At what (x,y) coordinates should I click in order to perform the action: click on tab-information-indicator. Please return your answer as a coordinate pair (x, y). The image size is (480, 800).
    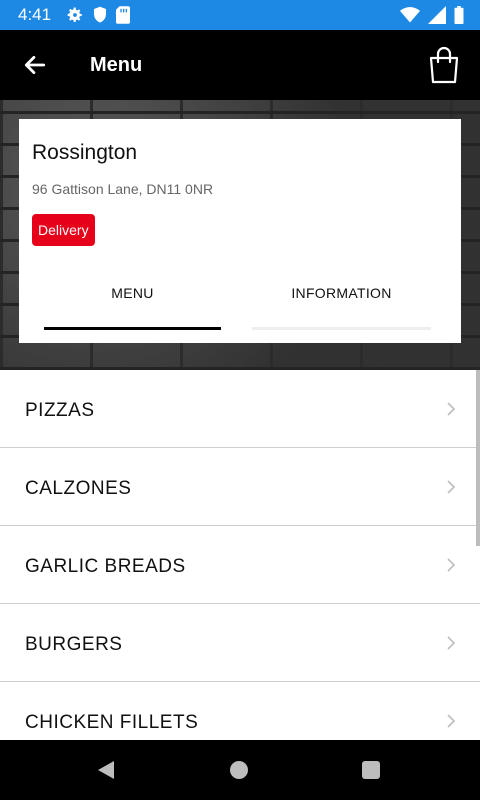
    Looking at the image, I should click on (341, 328).